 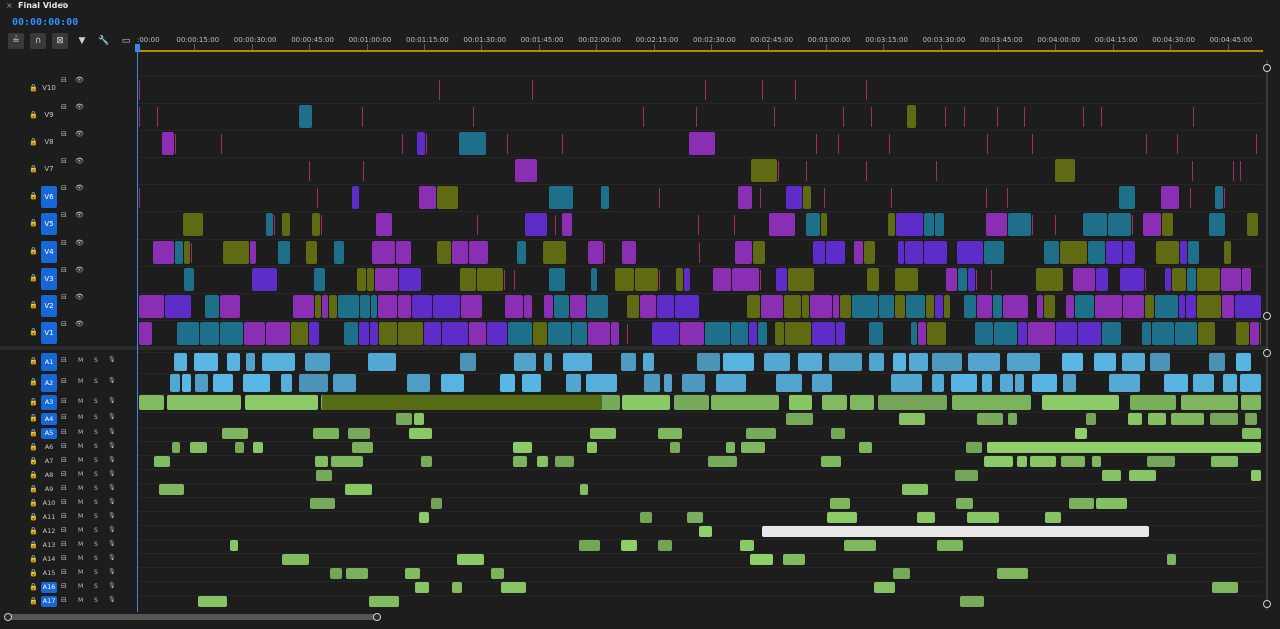 I want to click on track-label-v5: V5, so click(x=49, y=224).